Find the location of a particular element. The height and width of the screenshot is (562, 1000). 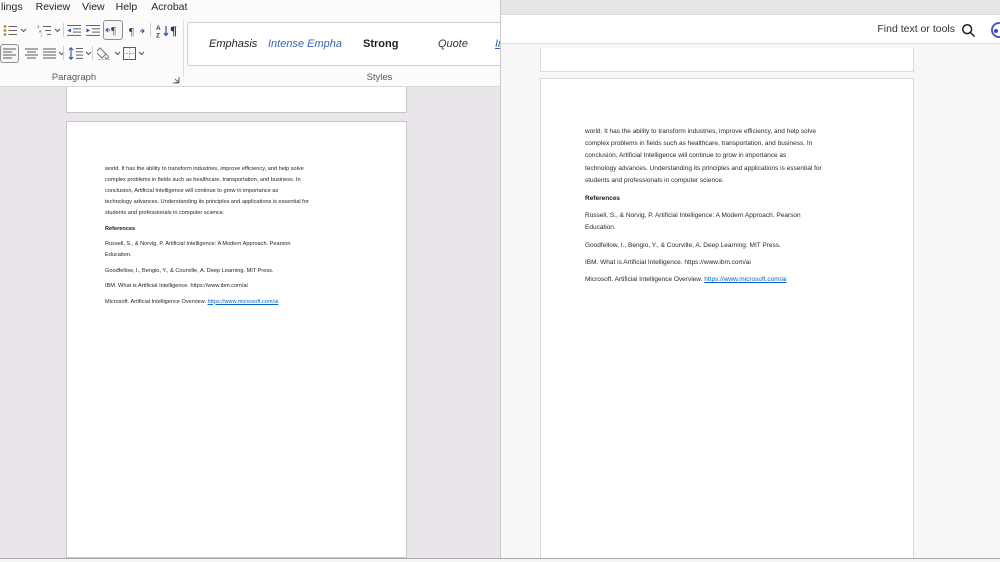

bullets-icon is located at coordinates (10, 30).